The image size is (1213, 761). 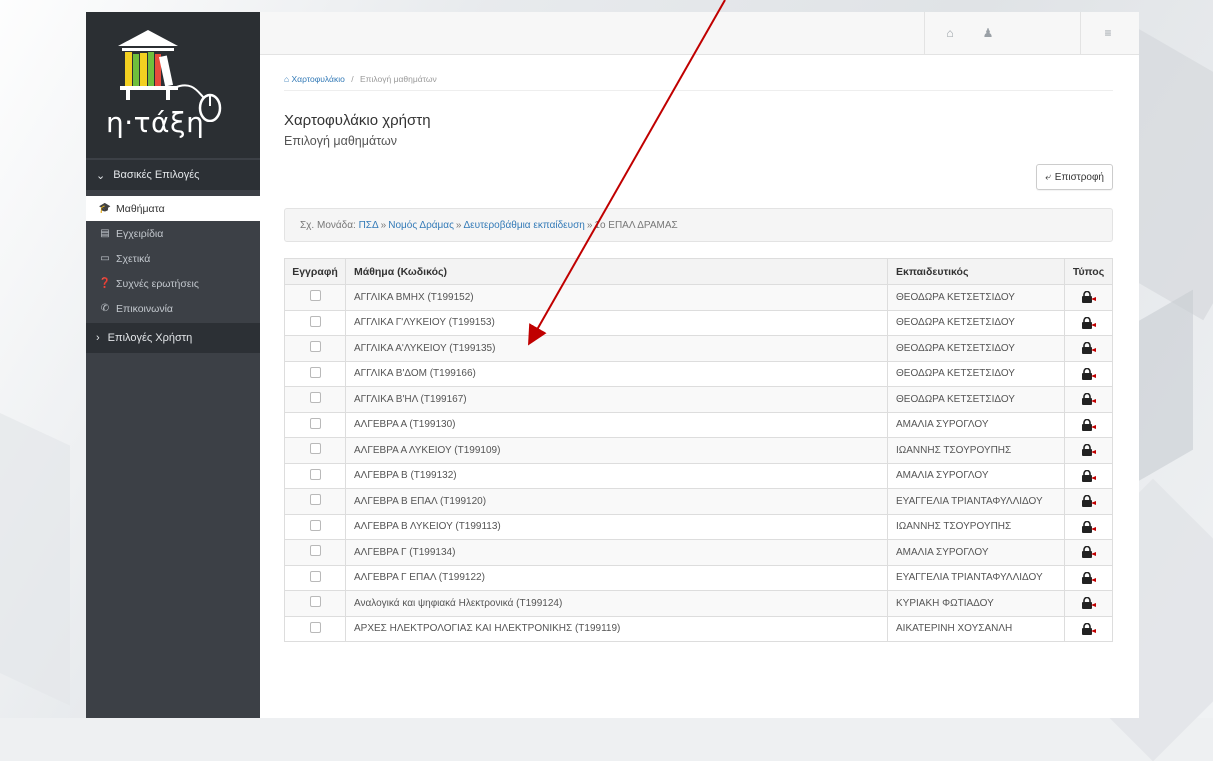 What do you see at coordinates (318, 79) in the screenshot?
I see `breadcrumb-home-label: Χαρτοφυλάκιο` at bounding box center [318, 79].